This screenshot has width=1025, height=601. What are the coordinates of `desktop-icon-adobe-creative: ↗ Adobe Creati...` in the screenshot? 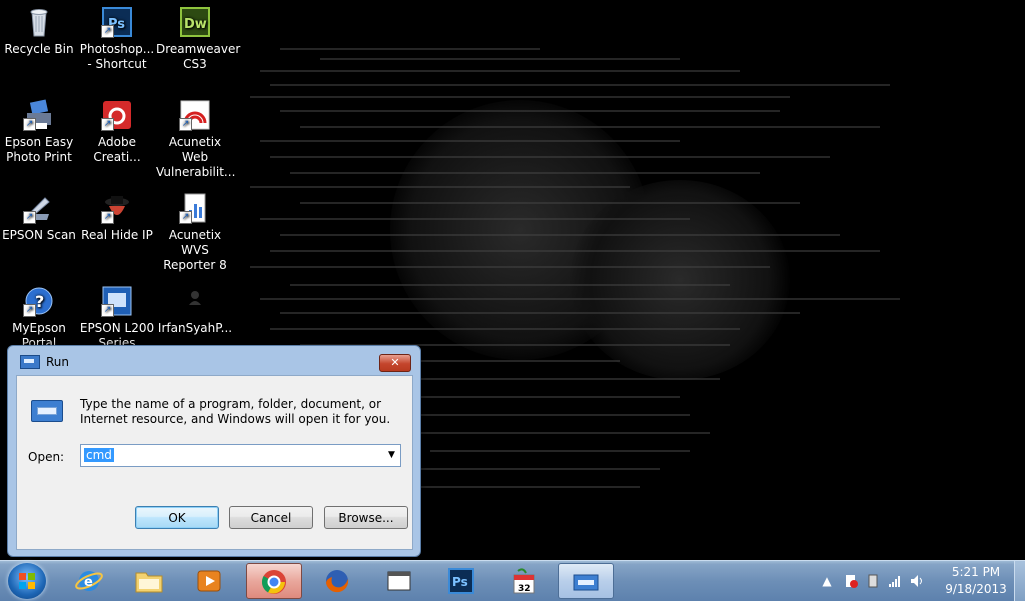 It's located at (117, 132).